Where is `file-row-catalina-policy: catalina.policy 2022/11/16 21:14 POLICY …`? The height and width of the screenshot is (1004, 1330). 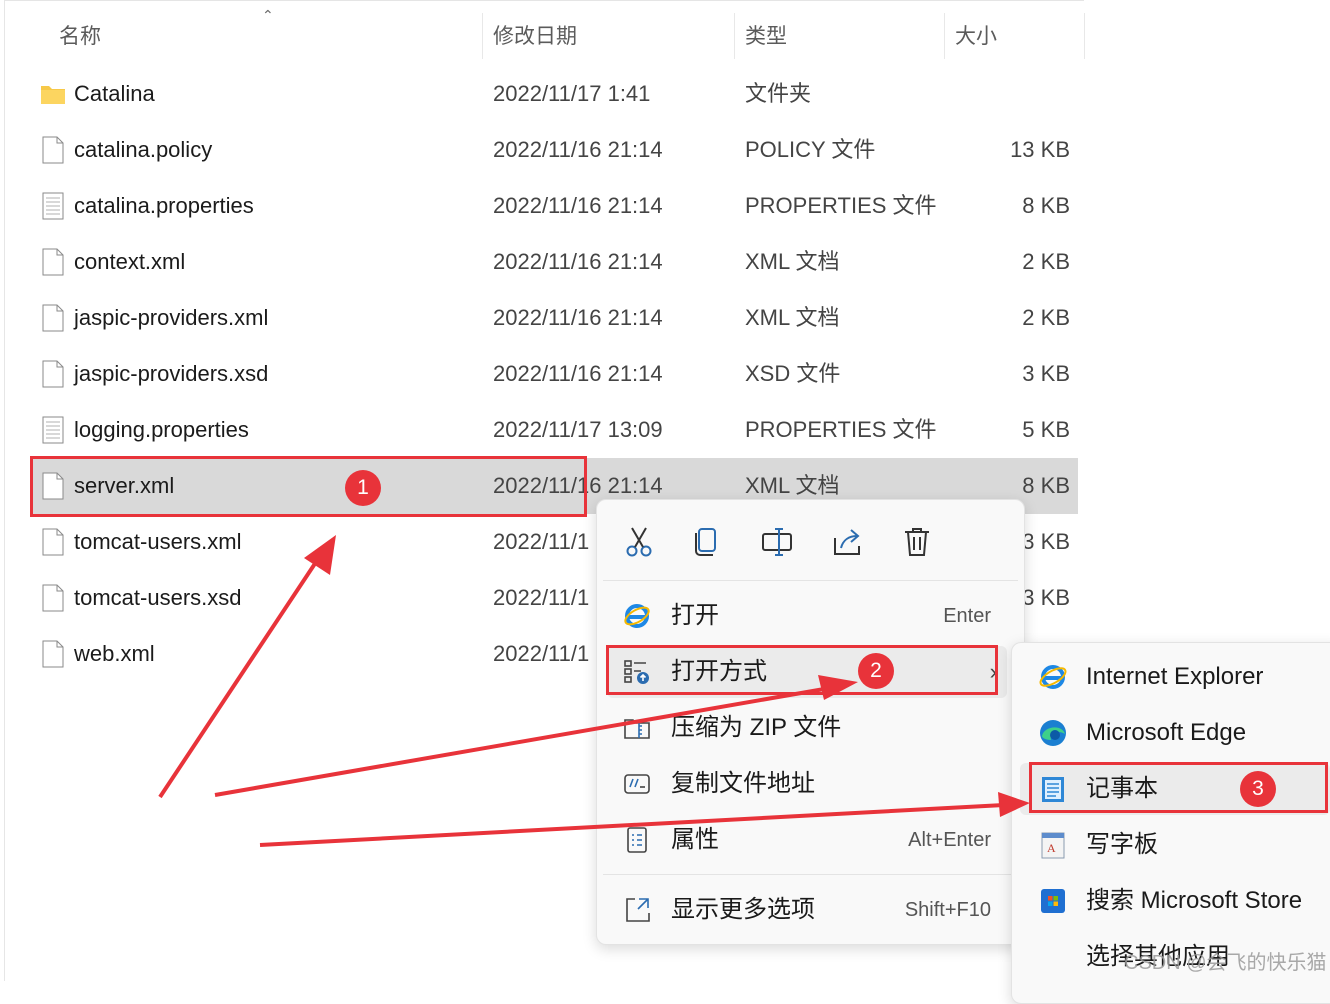 file-row-catalina-policy: catalina.policy 2022/11/16 21:14 POLICY … is located at coordinates (554, 150).